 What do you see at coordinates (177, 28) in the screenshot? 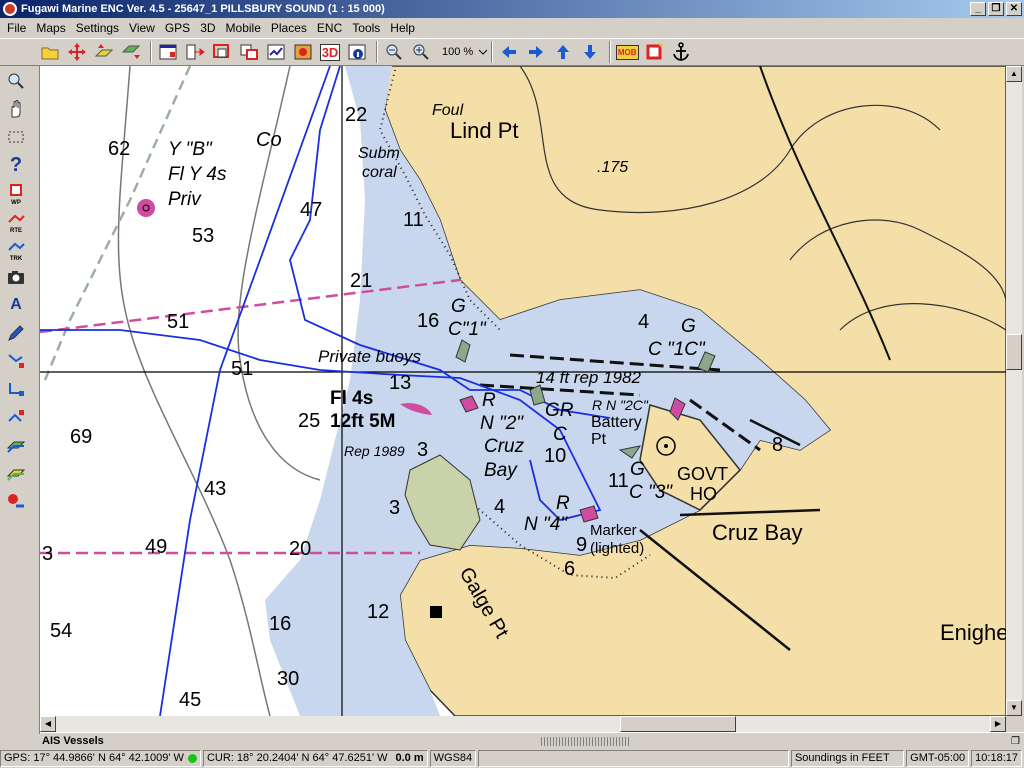
I see `menu-gps: GPS` at bounding box center [177, 28].